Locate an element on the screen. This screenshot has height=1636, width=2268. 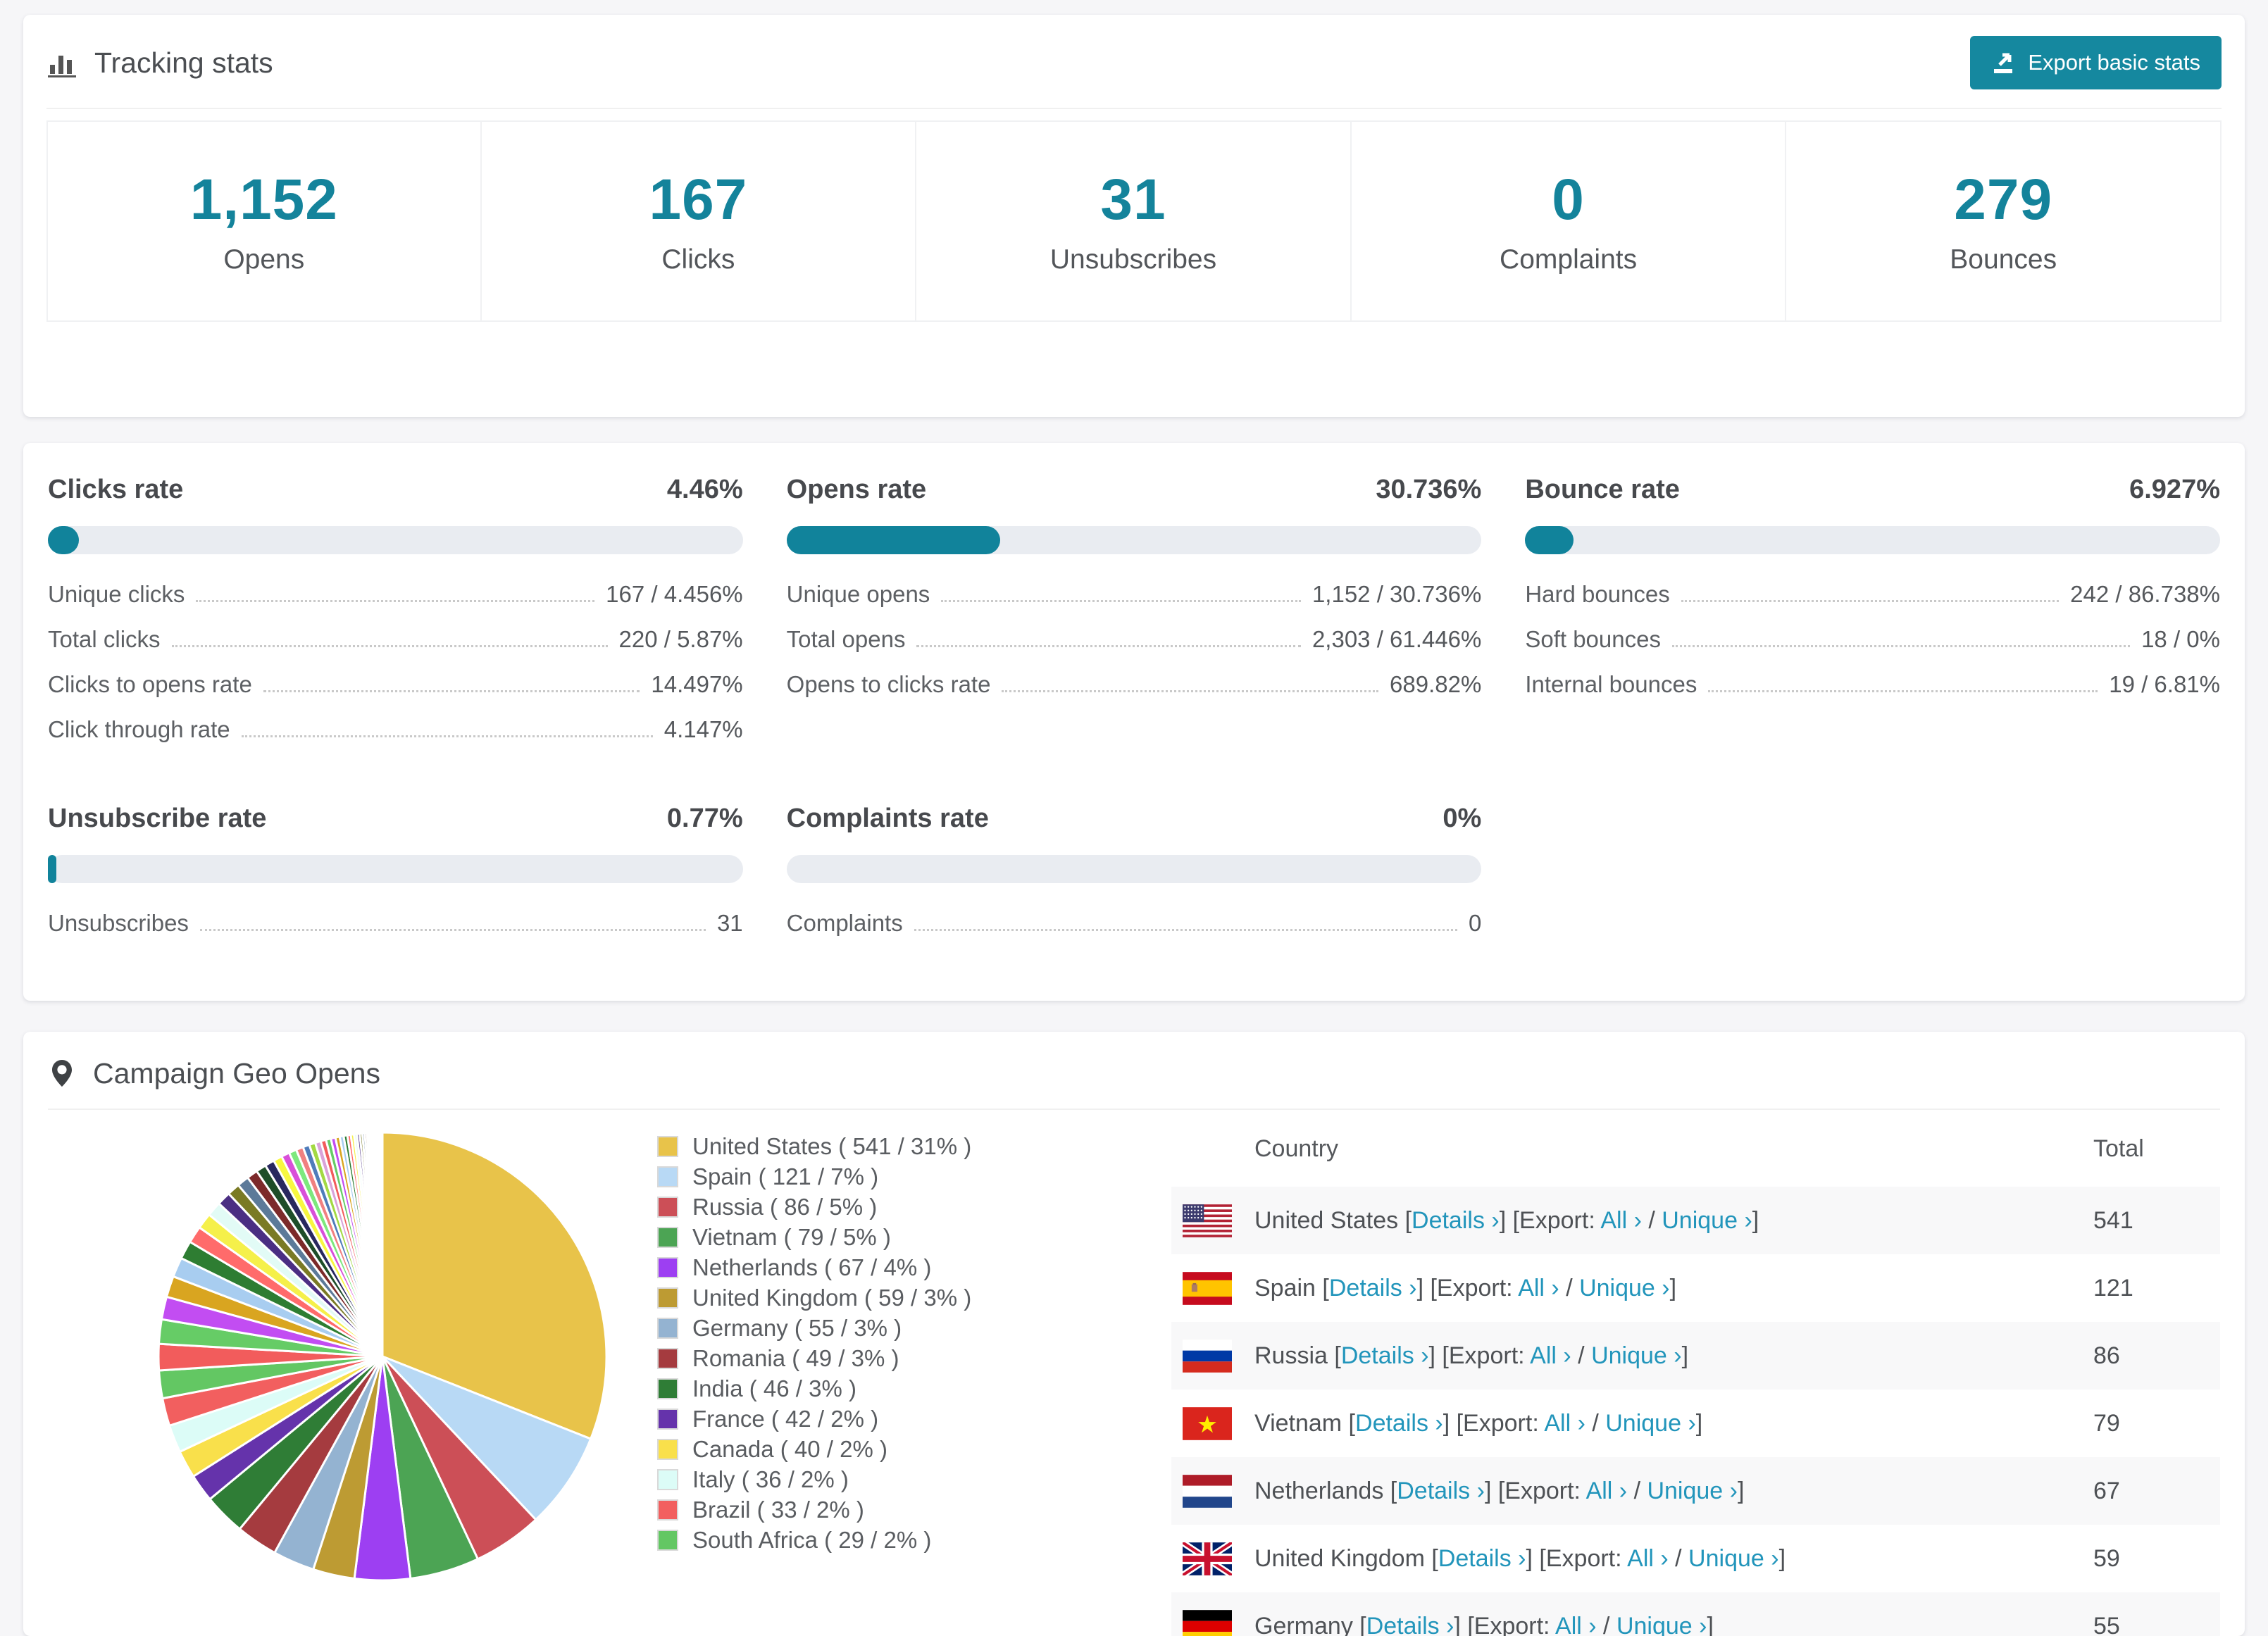
progress-bar-fill is located at coordinates (894, 540).